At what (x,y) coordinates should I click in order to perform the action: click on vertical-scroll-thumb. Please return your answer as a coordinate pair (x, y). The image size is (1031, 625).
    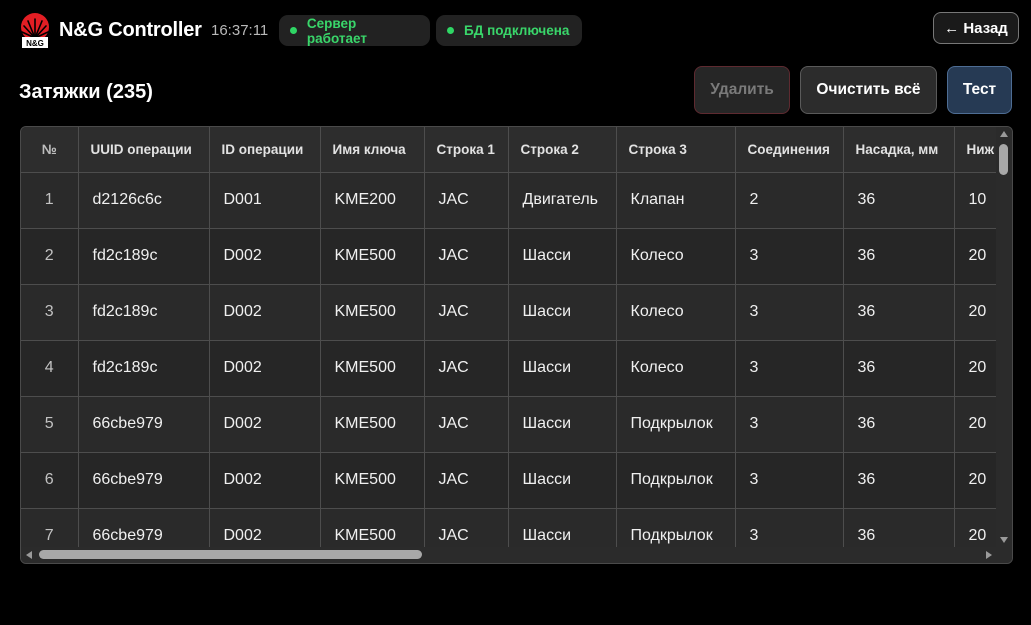
    Looking at the image, I should click on (1003, 159).